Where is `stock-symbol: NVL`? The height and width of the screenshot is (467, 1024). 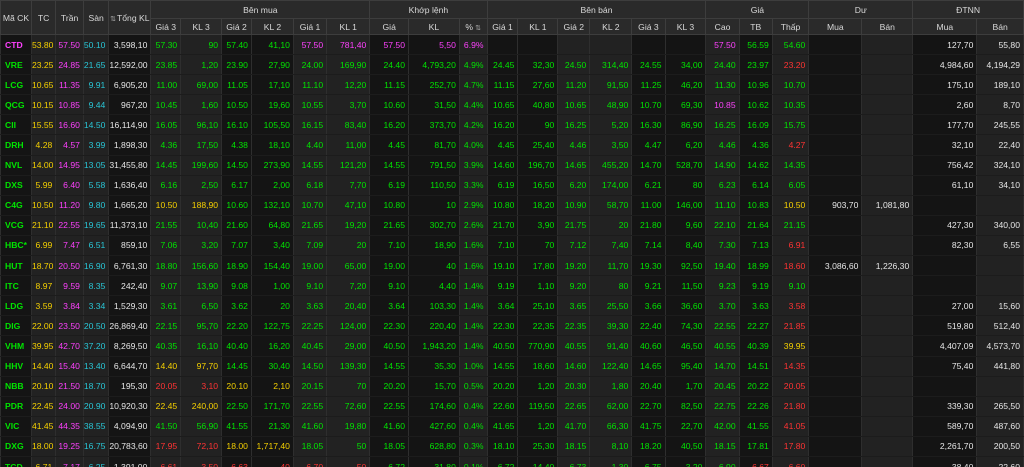
stock-symbol: NVL is located at coordinates (16, 165).